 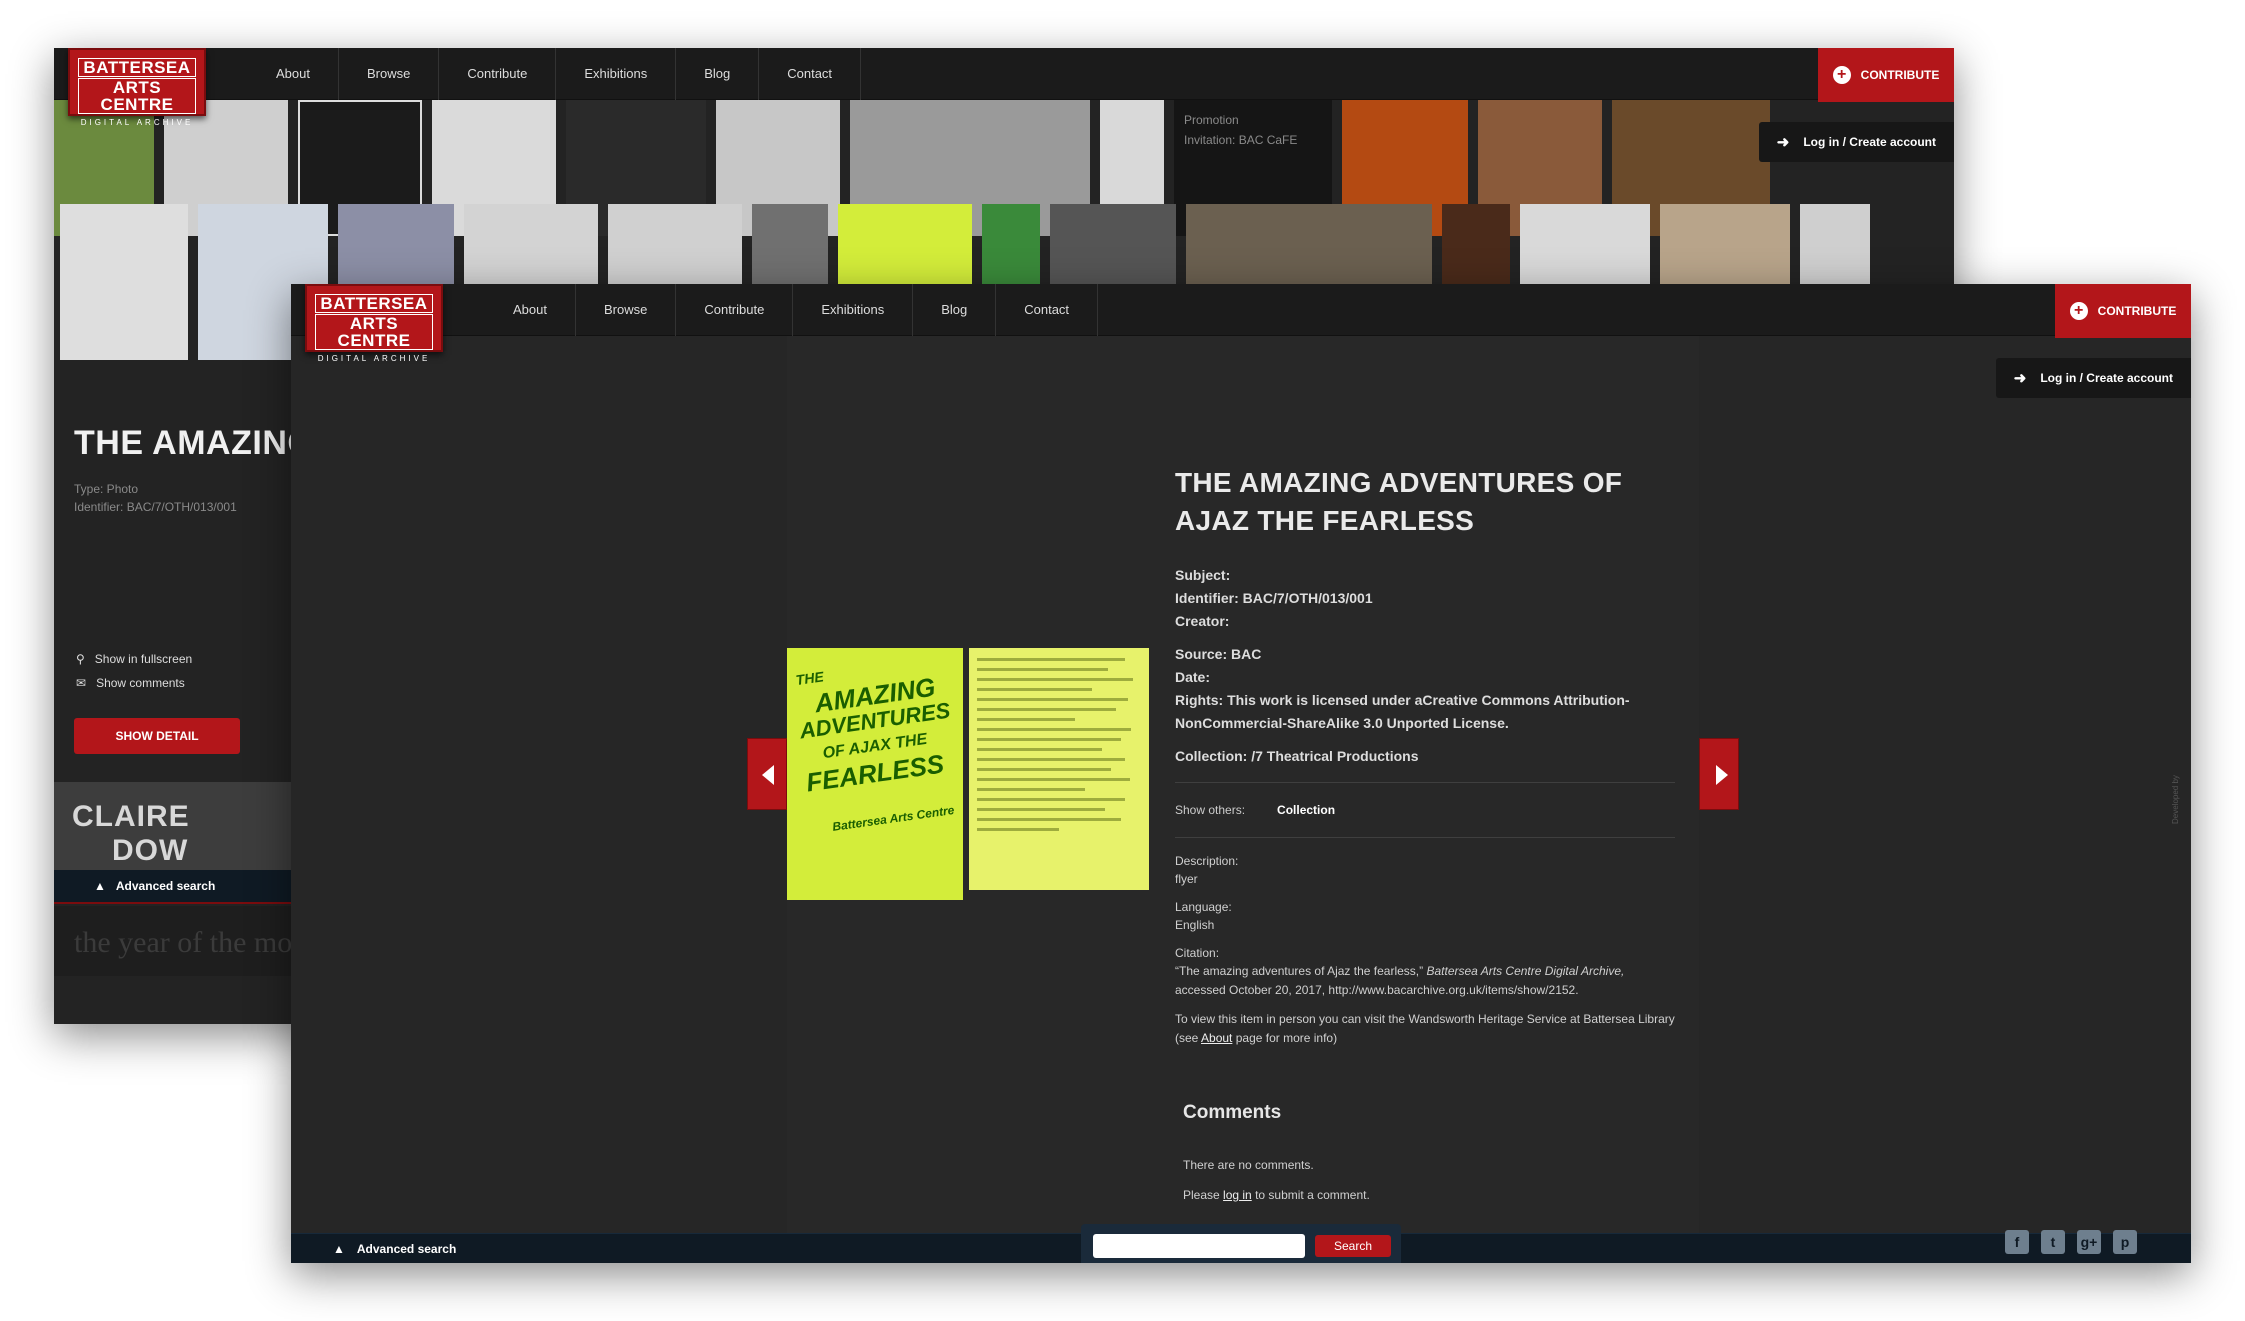 What do you see at coordinates (2053, 1242) in the screenshot?
I see `twitter-icon: t` at bounding box center [2053, 1242].